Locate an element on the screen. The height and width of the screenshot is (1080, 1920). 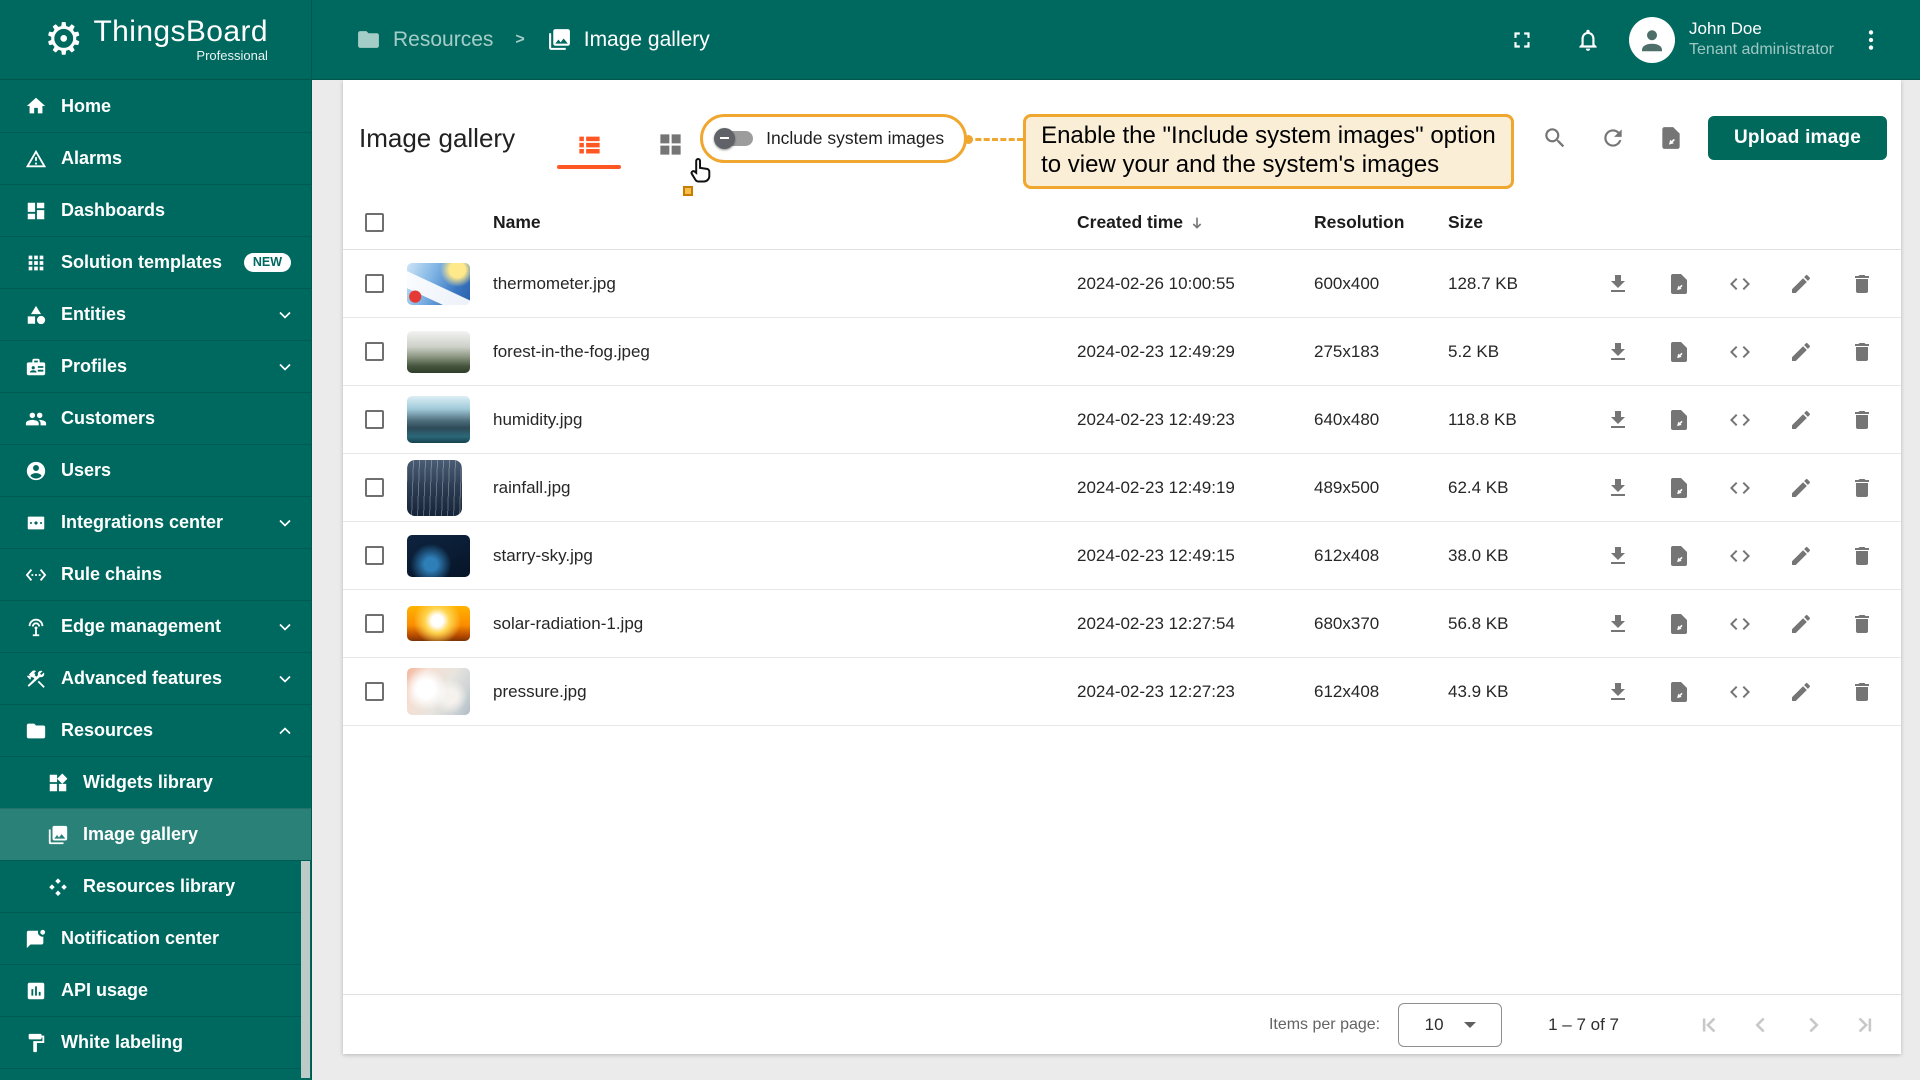
breadcrumb-section: Resources is located at coordinates (443, 40).